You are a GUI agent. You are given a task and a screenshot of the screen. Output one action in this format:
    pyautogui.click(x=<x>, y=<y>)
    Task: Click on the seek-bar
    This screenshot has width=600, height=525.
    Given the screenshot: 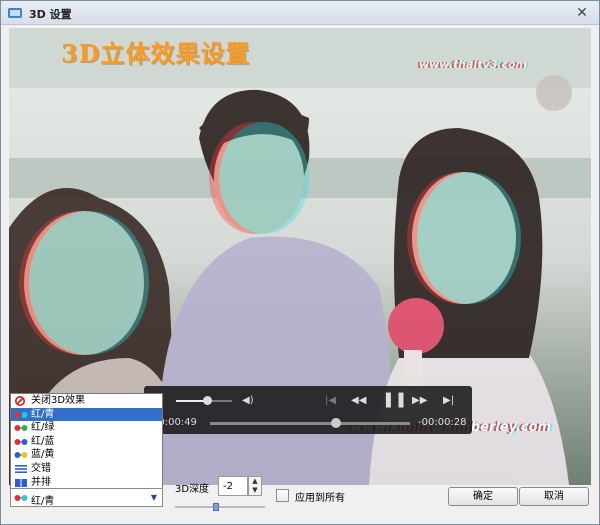 What is the action you would take?
    pyautogui.click(x=310, y=423)
    